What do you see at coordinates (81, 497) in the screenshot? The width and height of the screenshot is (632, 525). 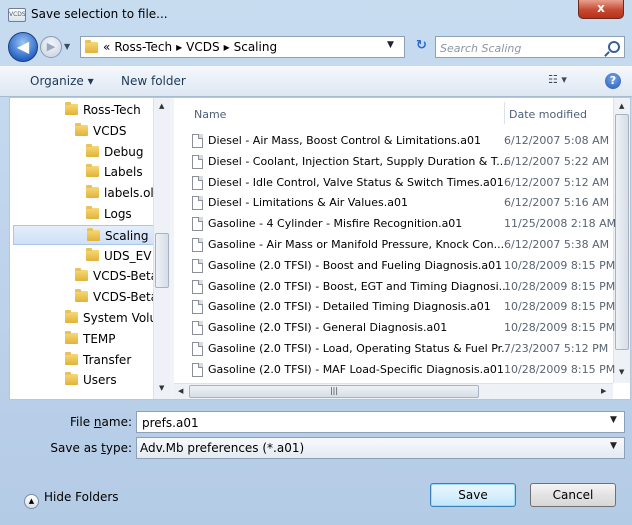 I see `hide-folders-label: Hide Folders` at bounding box center [81, 497].